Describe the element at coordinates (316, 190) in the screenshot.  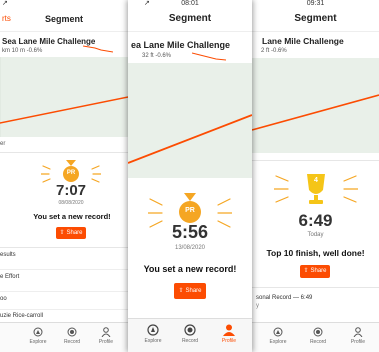
I see `trophy-icon` at that location.